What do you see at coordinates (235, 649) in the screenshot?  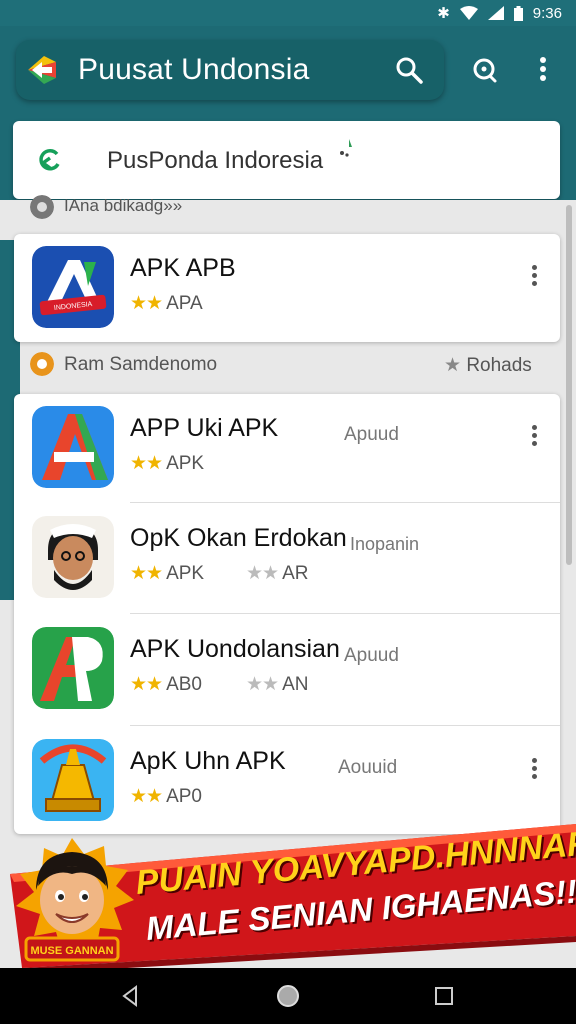 I see `app-name: APK Uondolansian` at bounding box center [235, 649].